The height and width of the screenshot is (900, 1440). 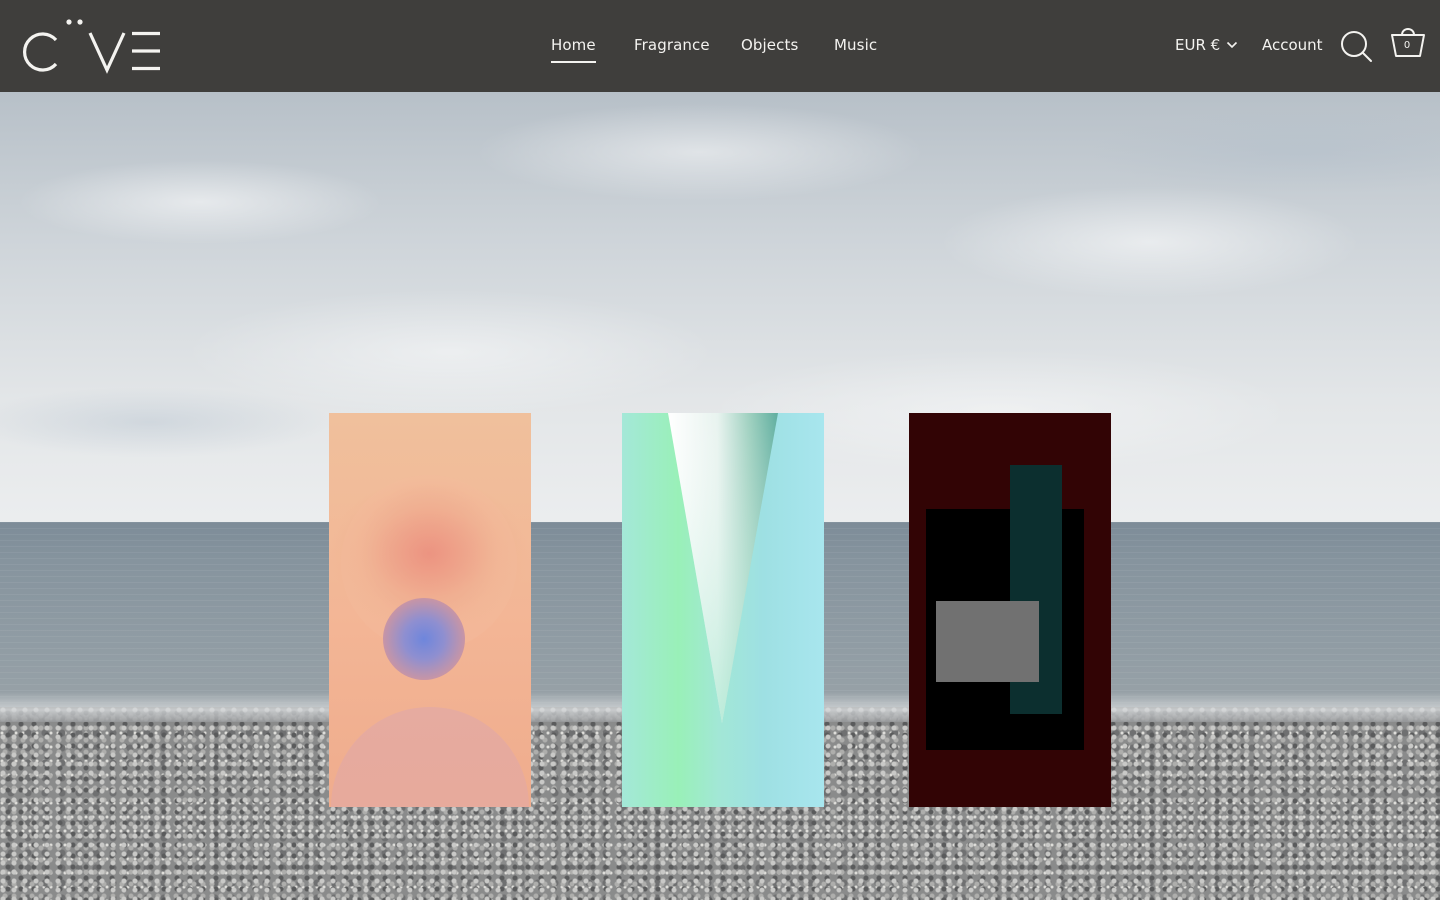 I want to click on chevron-down-icon, so click(x=1232, y=45).